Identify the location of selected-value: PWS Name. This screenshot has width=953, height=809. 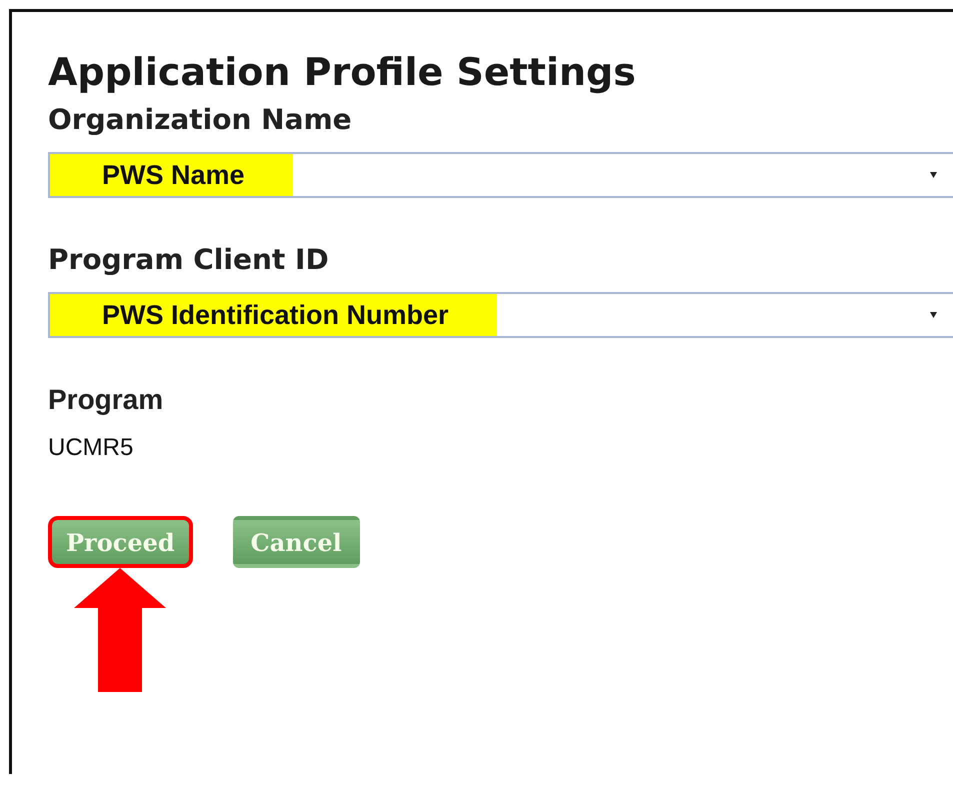
(171, 175).